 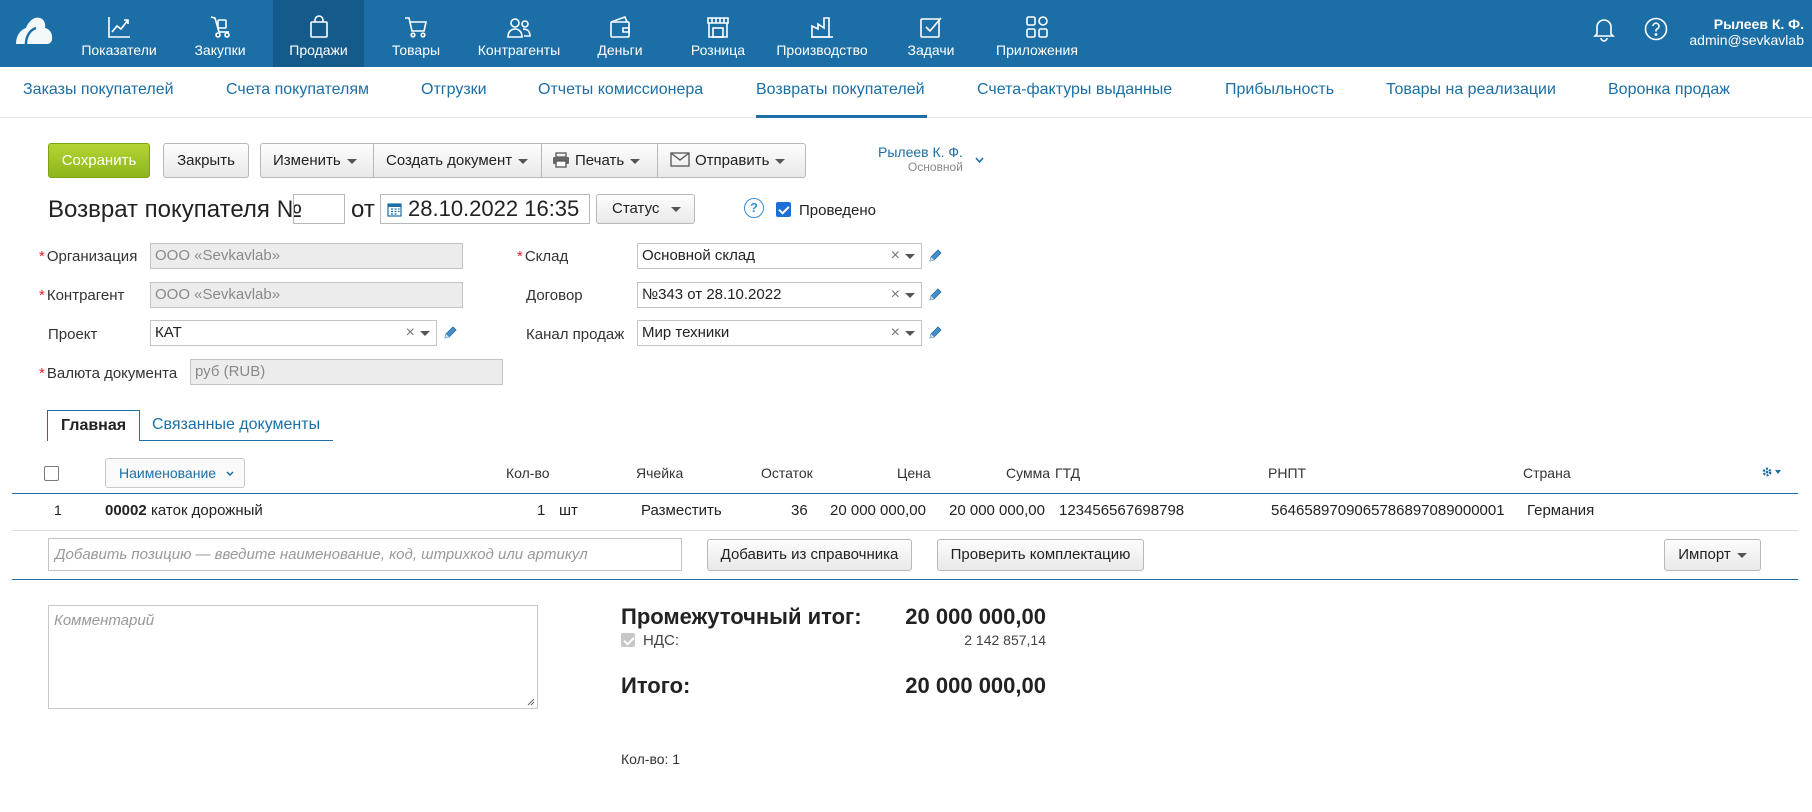 I want to click on nav-item-label: Продажи, so click(x=318, y=50).